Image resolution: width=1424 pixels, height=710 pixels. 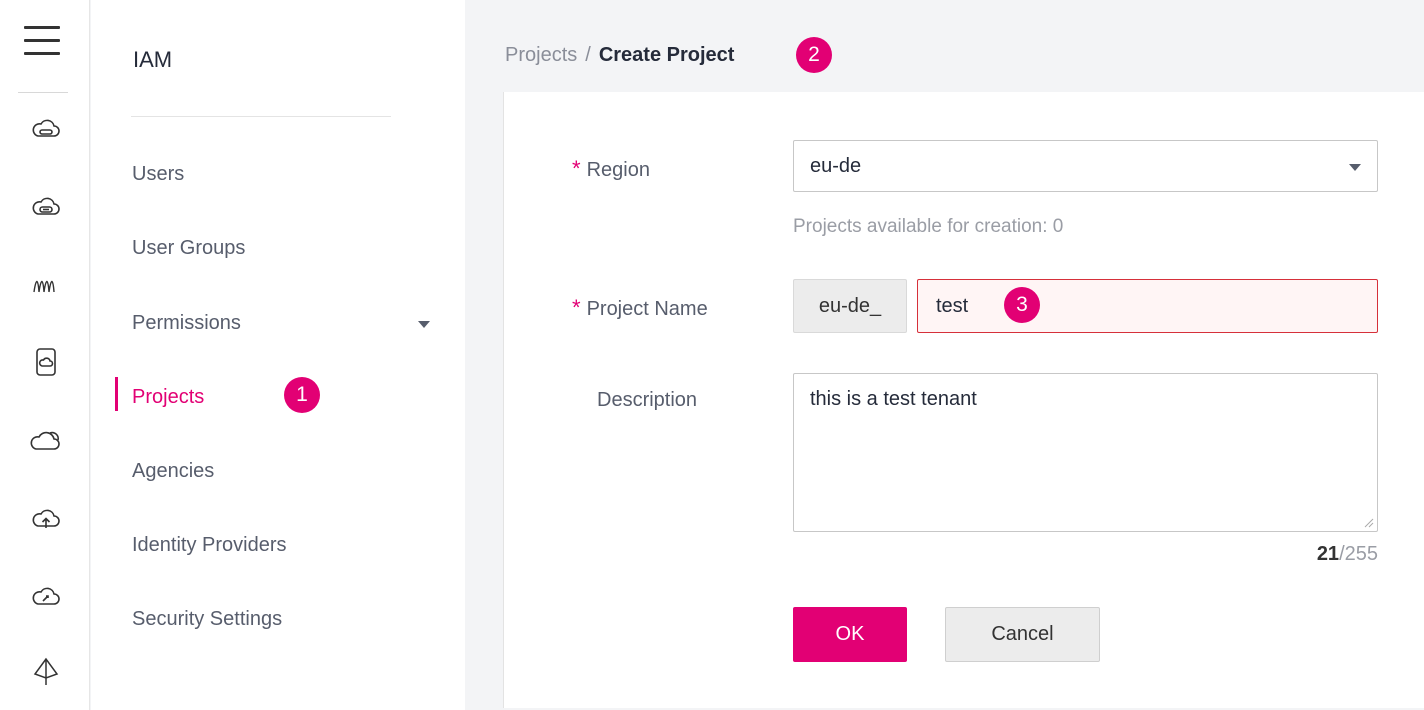 What do you see at coordinates (302, 395) in the screenshot?
I see `step-badge-1: 1` at bounding box center [302, 395].